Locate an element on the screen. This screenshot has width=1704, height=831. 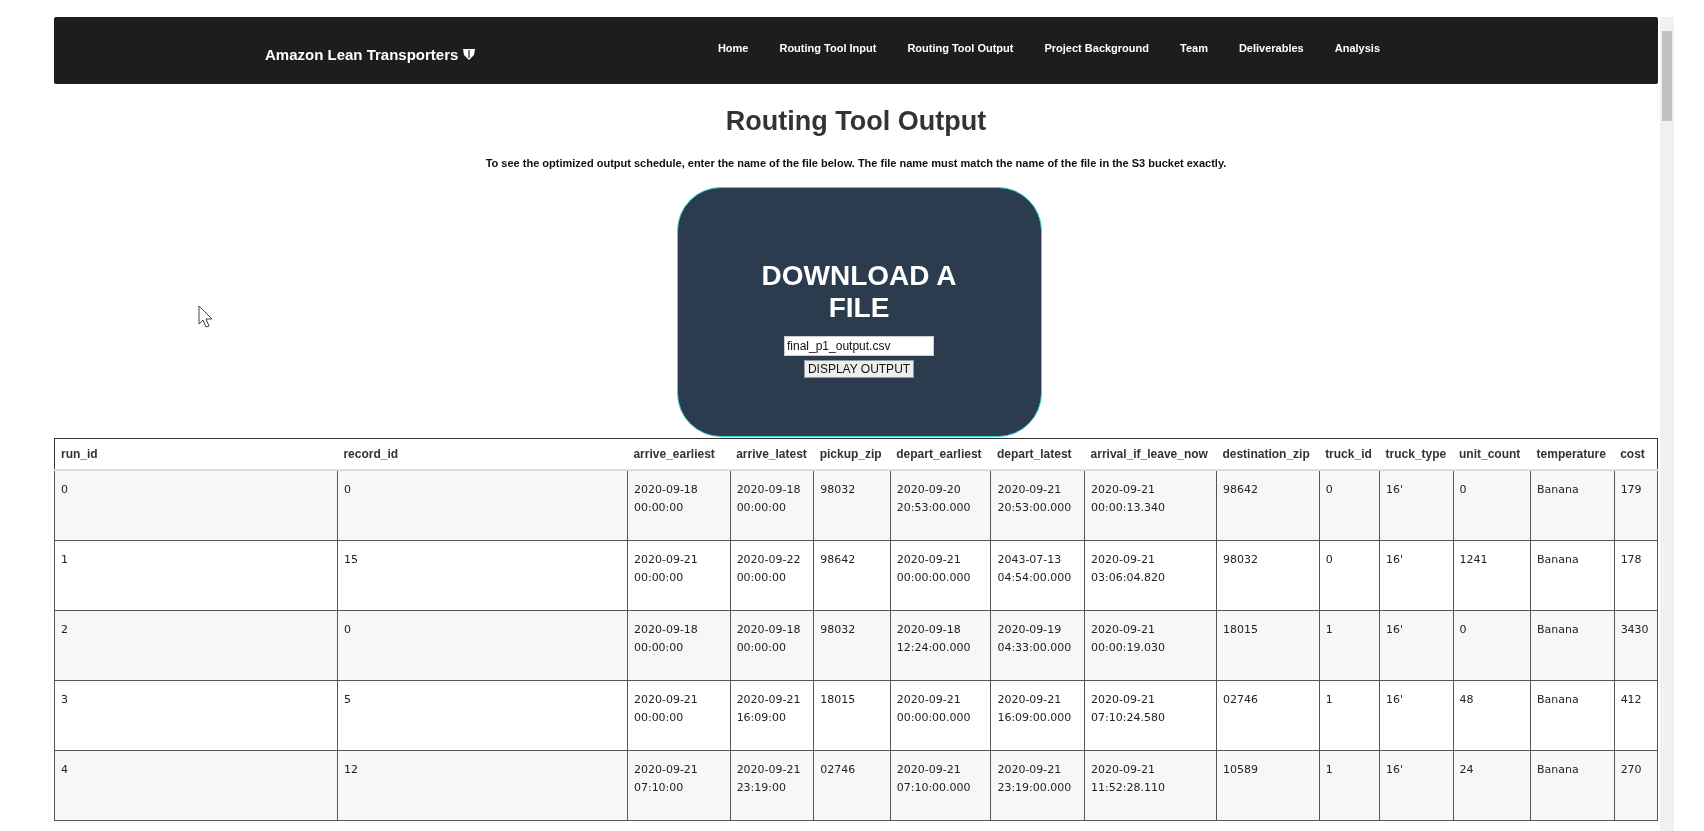
table-cell: 2020-09-21 07:10:24.580 is located at coordinates (1150, 715).